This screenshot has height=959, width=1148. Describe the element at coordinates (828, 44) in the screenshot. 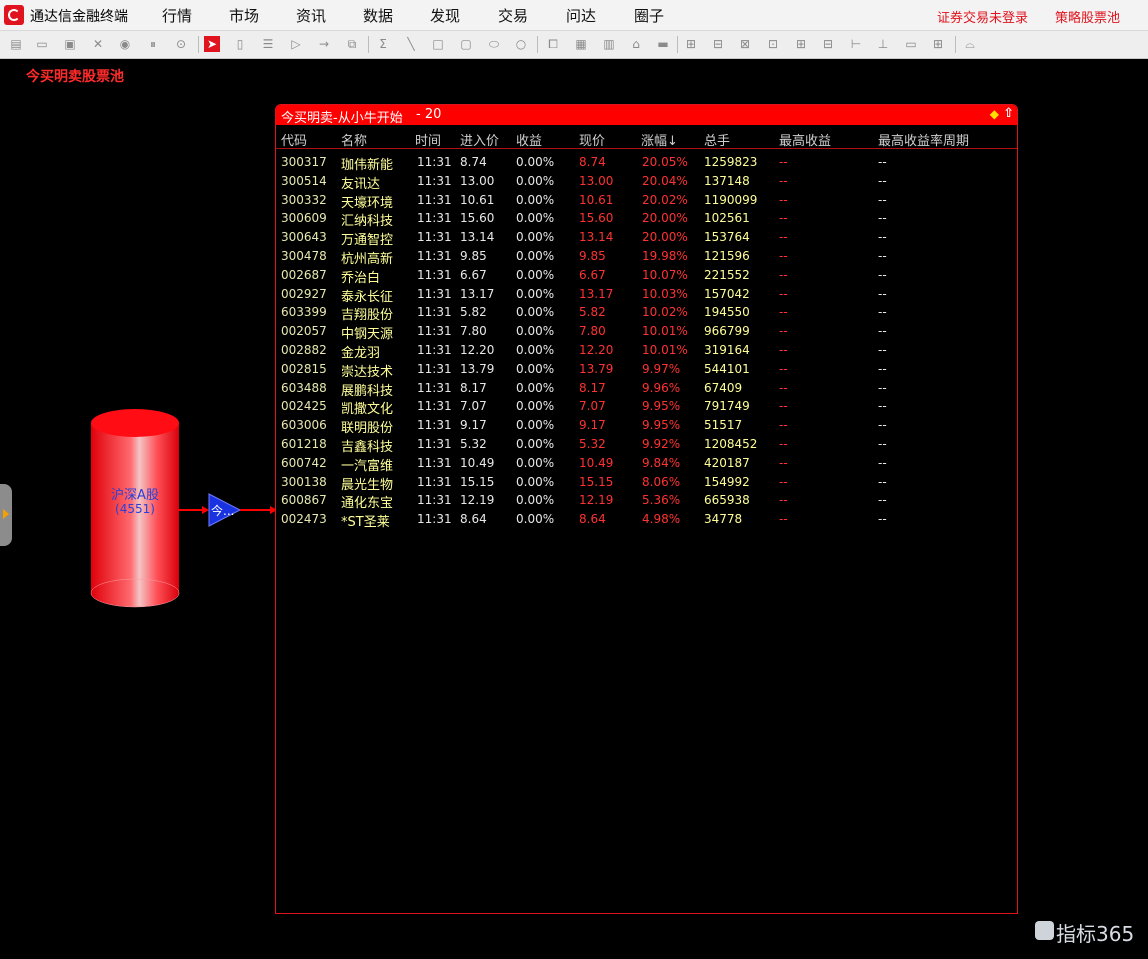

I see `align-bottom-icon: ⊟` at that location.